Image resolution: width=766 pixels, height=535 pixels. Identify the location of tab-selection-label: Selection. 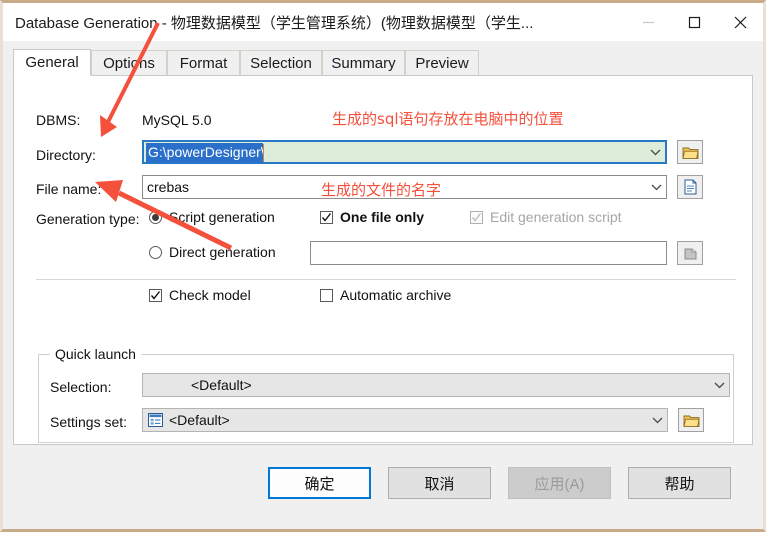
(281, 63).